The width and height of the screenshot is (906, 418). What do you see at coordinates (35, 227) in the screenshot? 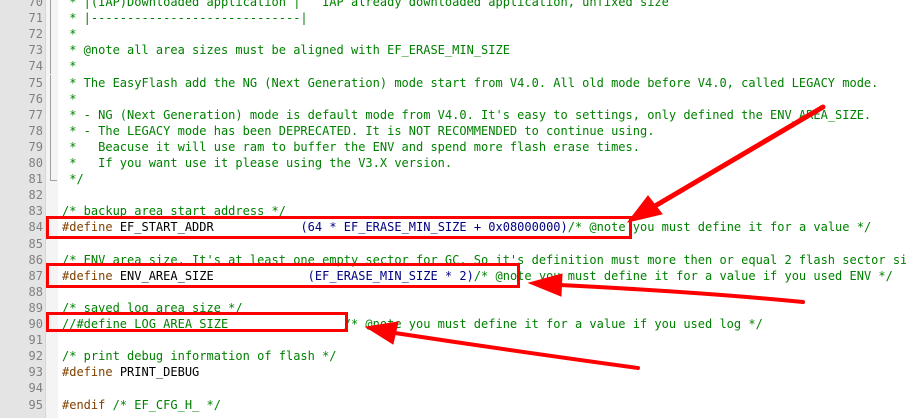
I see `line-number: 84` at bounding box center [35, 227].